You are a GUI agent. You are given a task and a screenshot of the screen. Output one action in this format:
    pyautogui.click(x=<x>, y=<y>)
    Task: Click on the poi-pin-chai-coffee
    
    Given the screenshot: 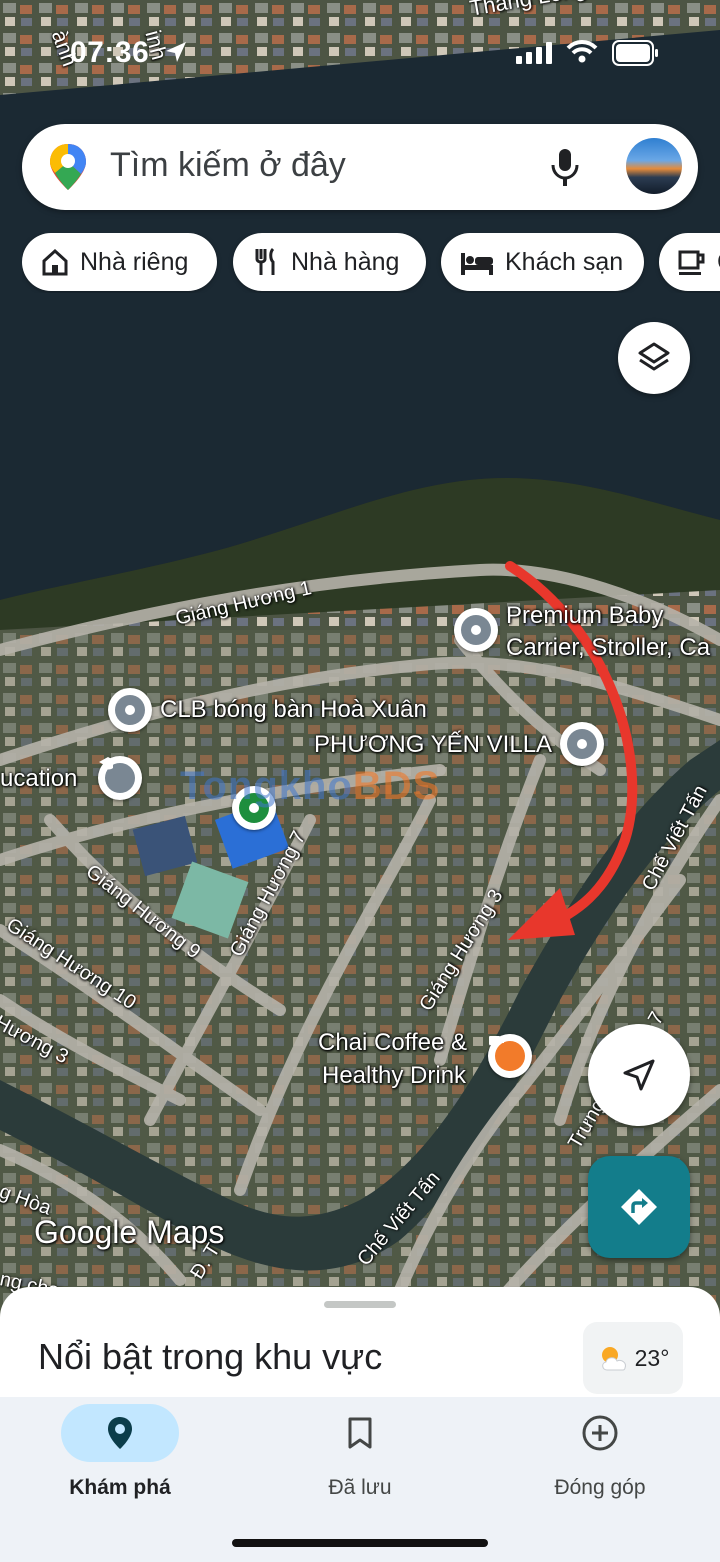 What is the action you would take?
    pyautogui.click(x=510, y=1056)
    